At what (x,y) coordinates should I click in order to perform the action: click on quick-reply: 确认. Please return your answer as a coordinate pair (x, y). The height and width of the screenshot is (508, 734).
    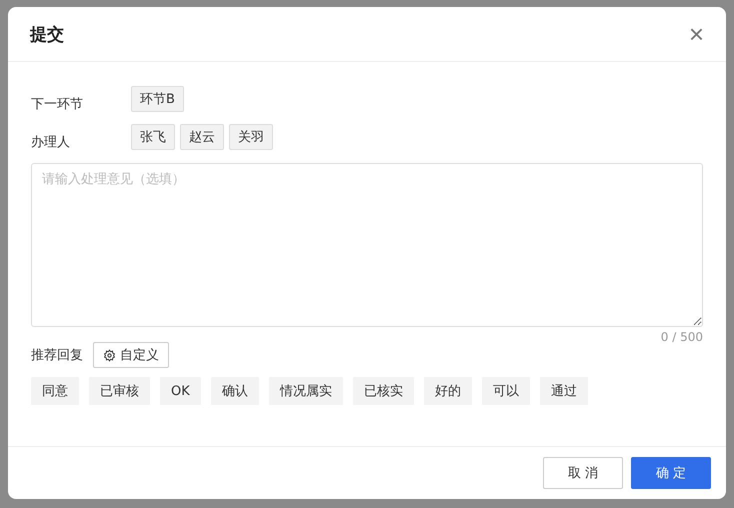
    Looking at the image, I should click on (234, 391).